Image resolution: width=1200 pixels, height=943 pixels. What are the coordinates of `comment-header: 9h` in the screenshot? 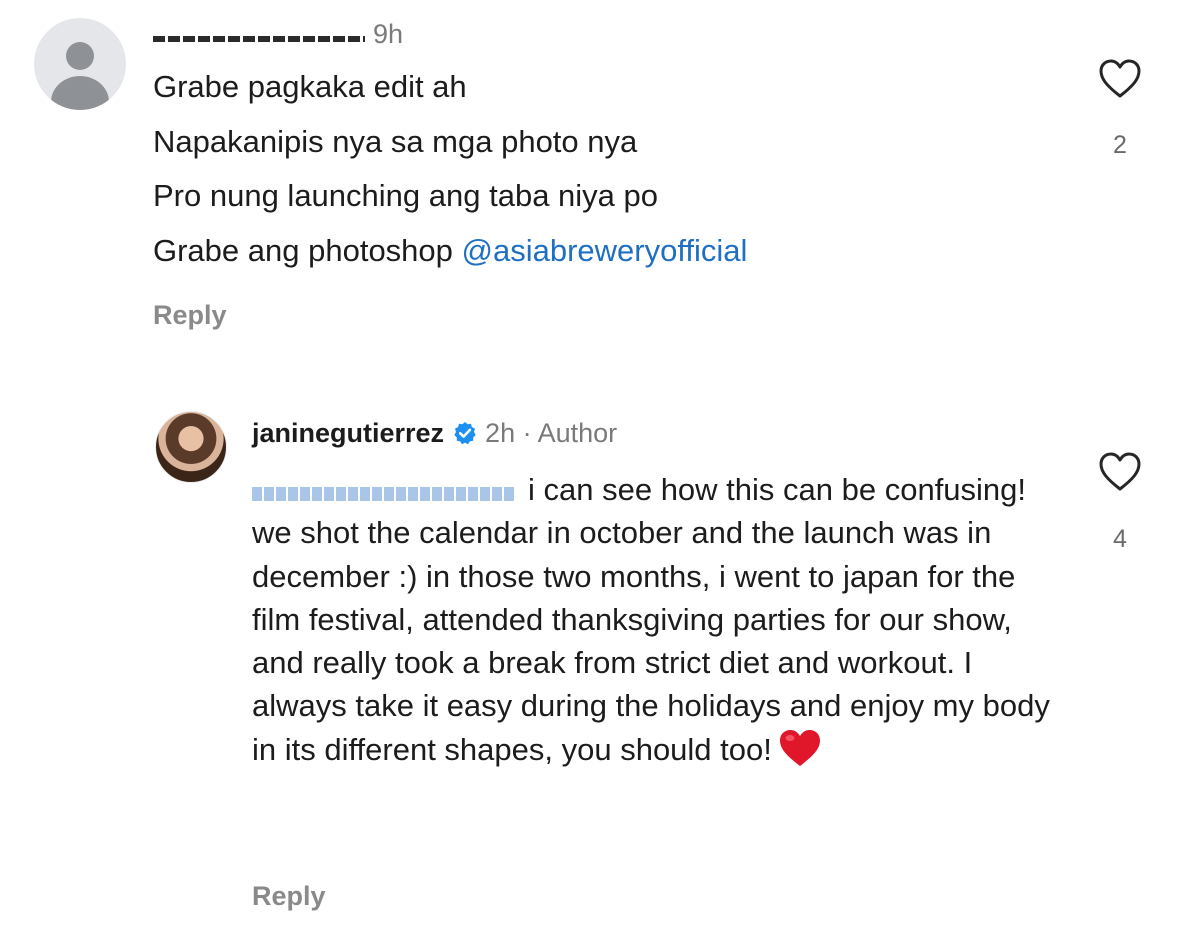 It's located at (278, 34).